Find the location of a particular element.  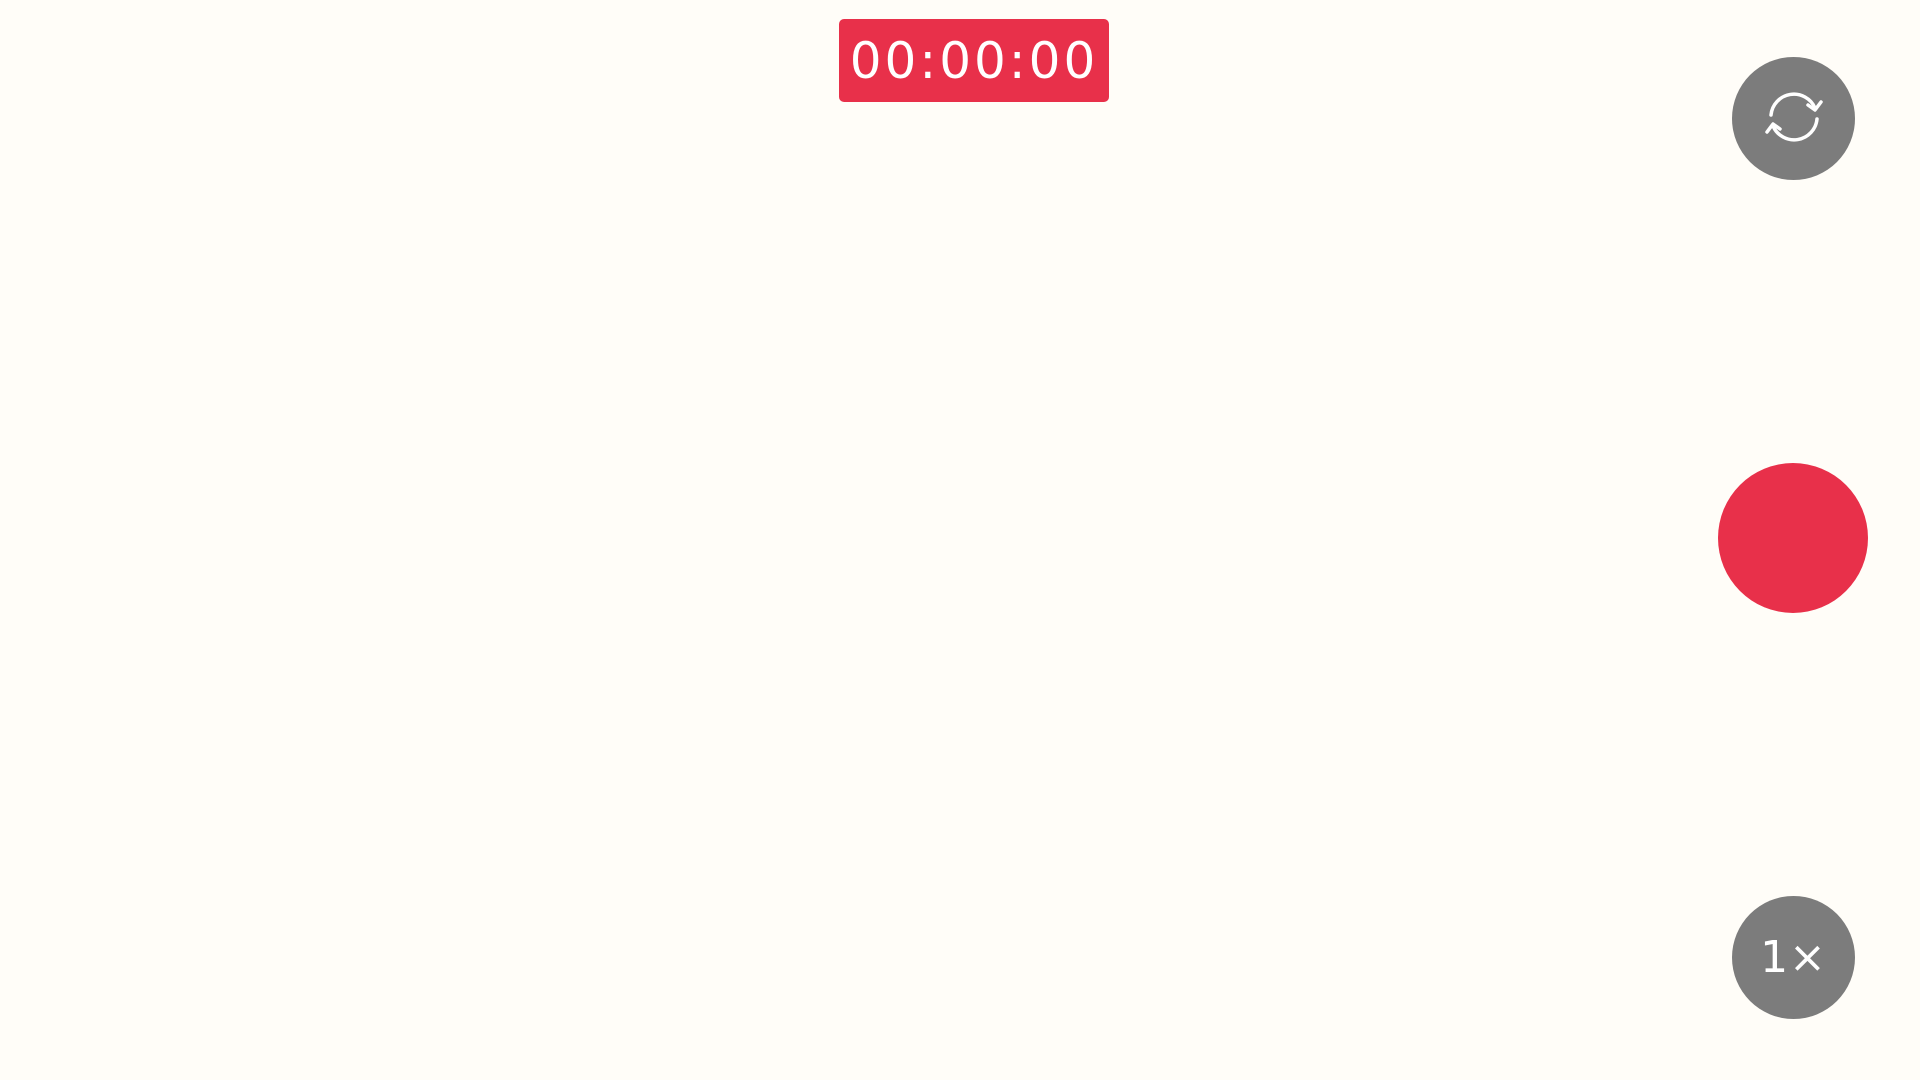

switch-camera-icon is located at coordinates (1794, 119).